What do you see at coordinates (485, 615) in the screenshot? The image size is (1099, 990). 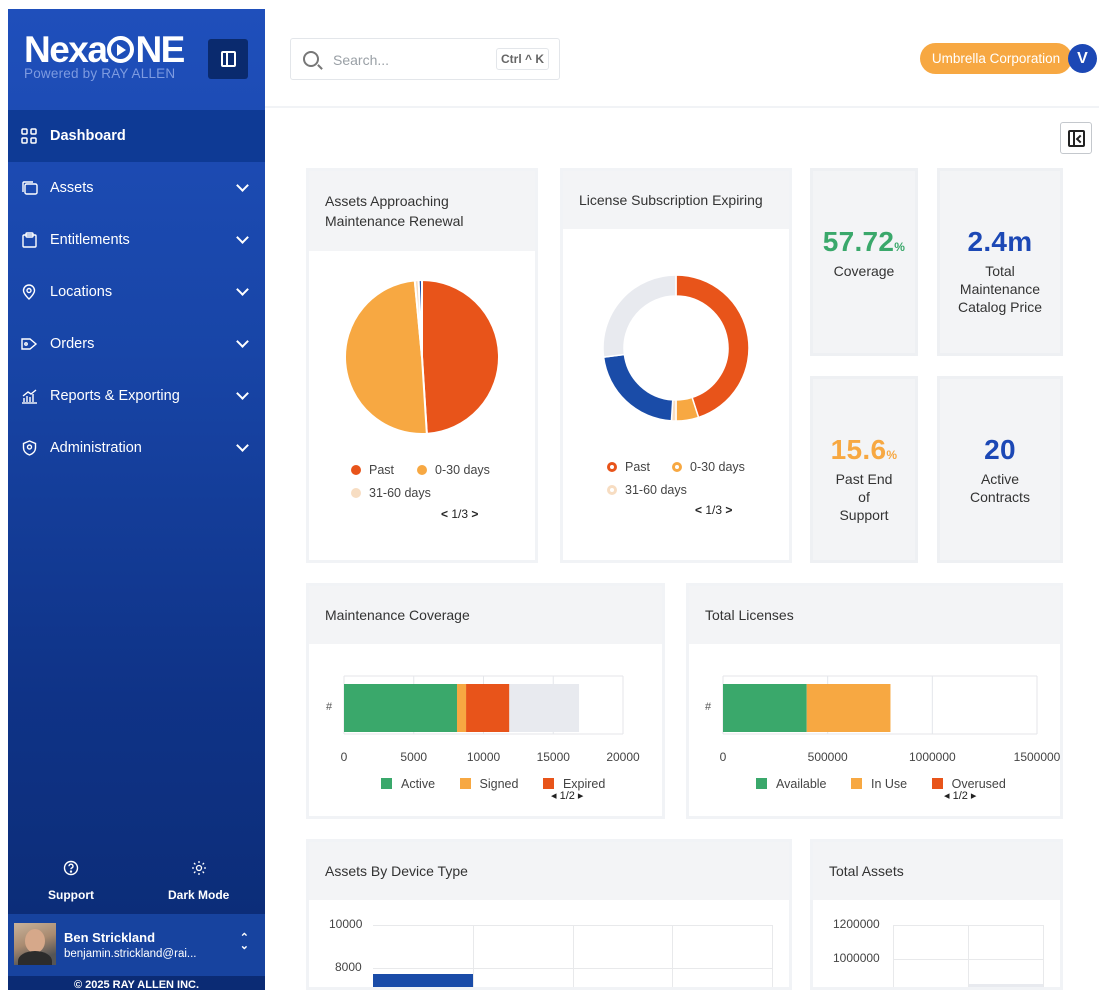 I see `card-title: Maintenance Coverage` at bounding box center [485, 615].